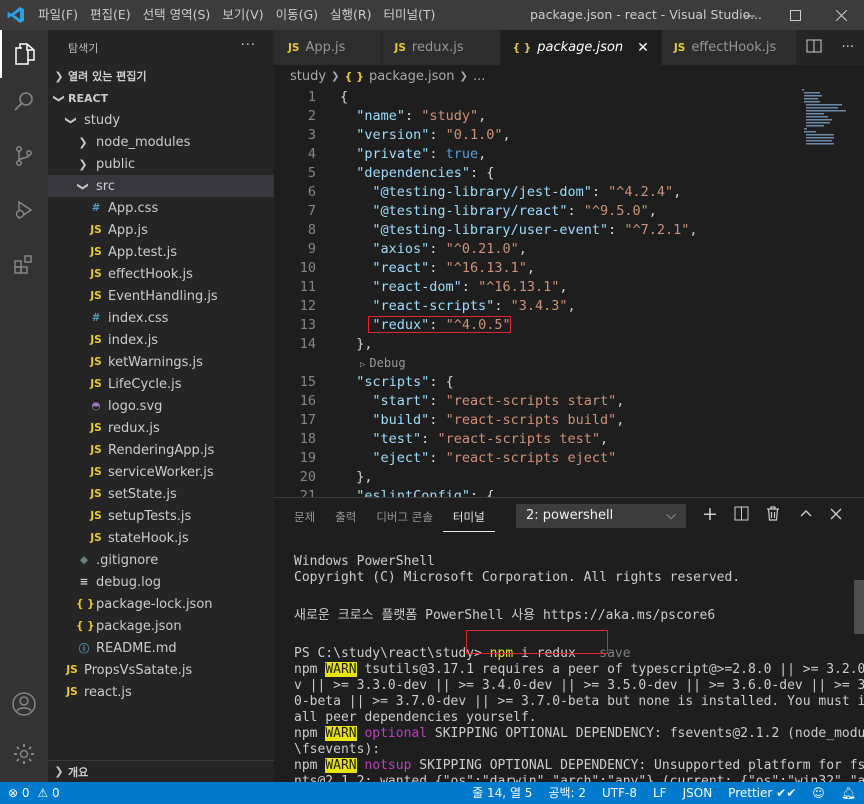 This screenshot has width=864, height=804. What do you see at coordinates (24, 102) in the screenshot?
I see `search-icon` at bounding box center [24, 102].